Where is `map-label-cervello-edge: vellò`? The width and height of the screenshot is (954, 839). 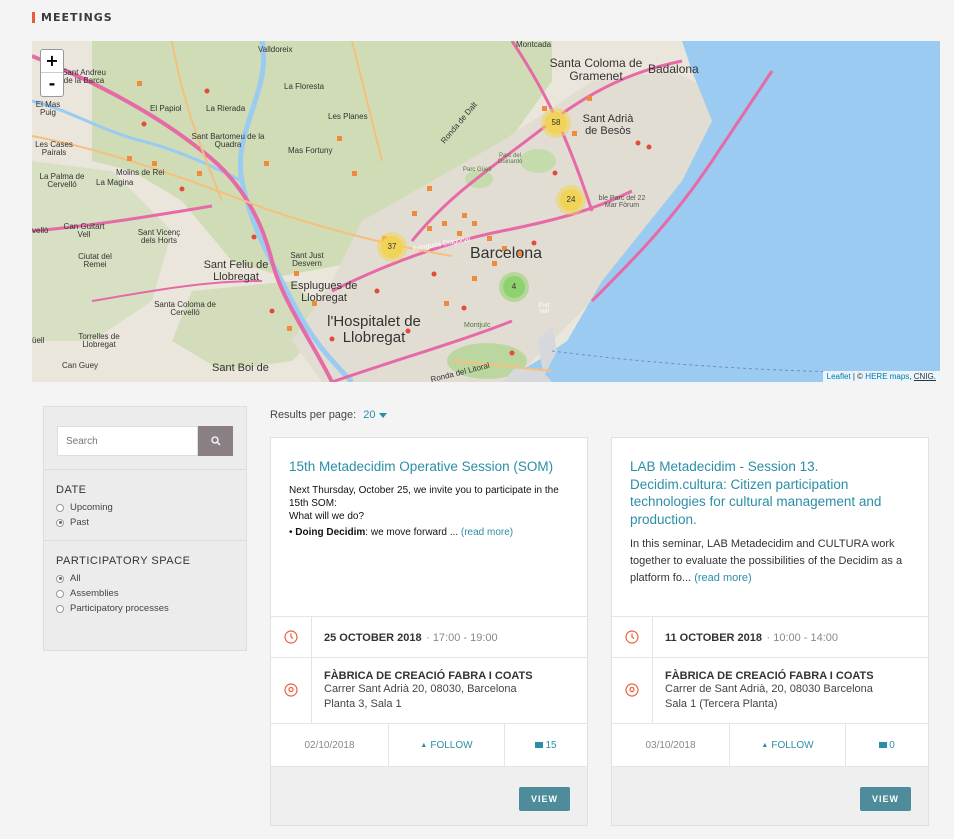
map-label-cervello-edge: vellò is located at coordinates (40, 230).